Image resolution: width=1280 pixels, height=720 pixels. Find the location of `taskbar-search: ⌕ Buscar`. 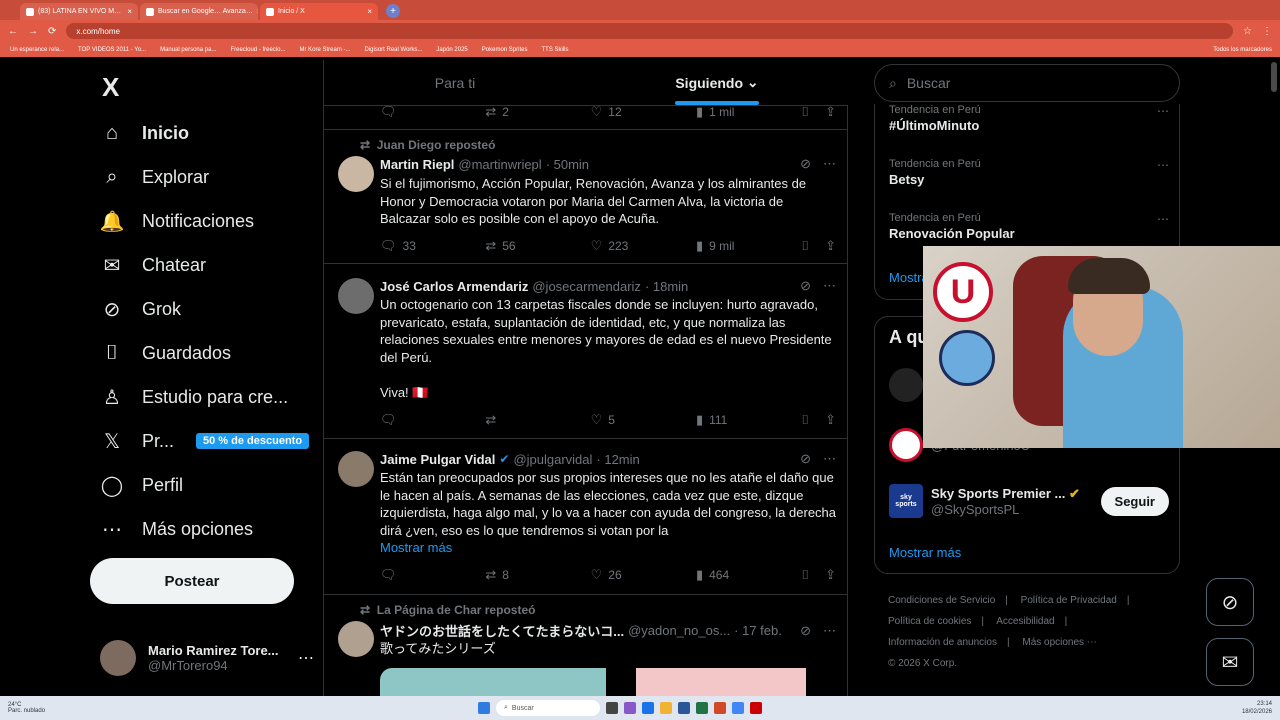

taskbar-search: ⌕ Buscar is located at coordinates (548, 708).